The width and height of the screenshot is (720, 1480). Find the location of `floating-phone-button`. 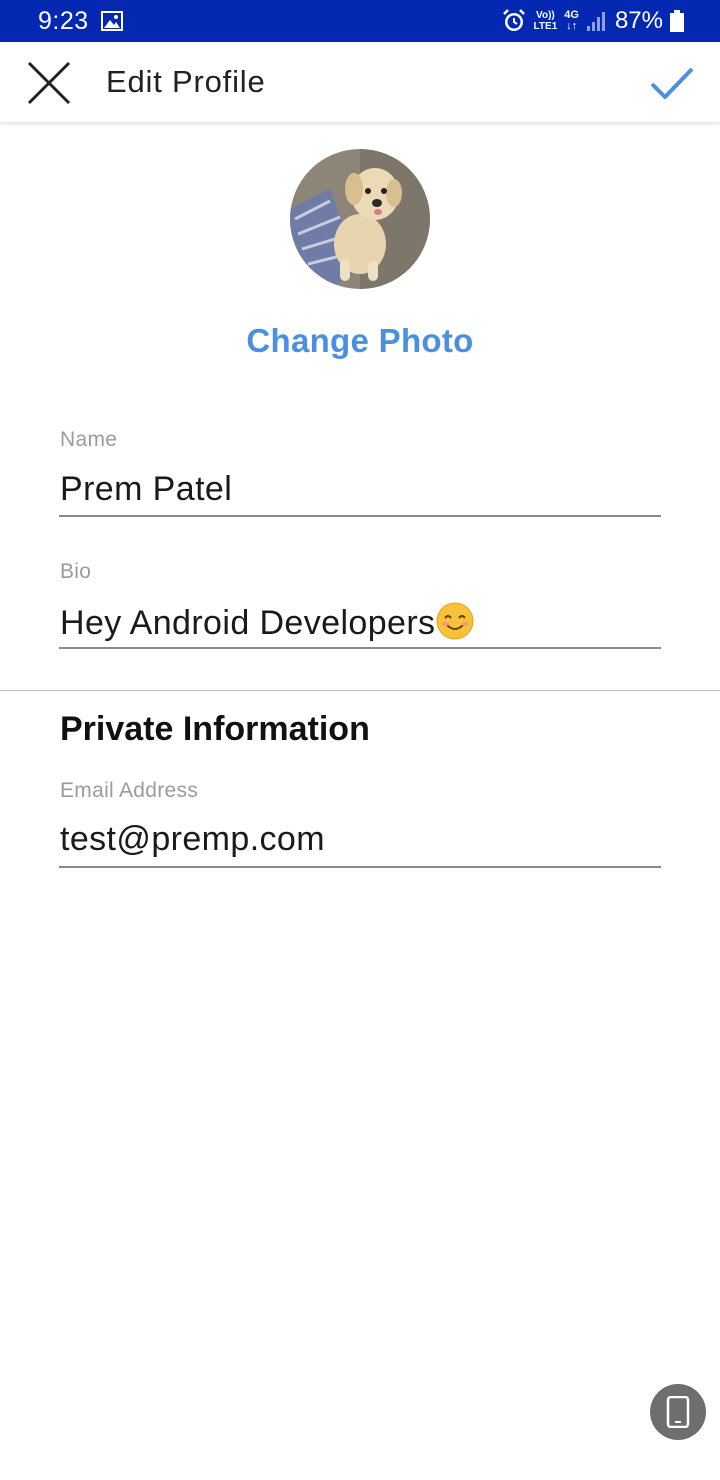

floating-phone-button is located at coordinates (678, 1412).